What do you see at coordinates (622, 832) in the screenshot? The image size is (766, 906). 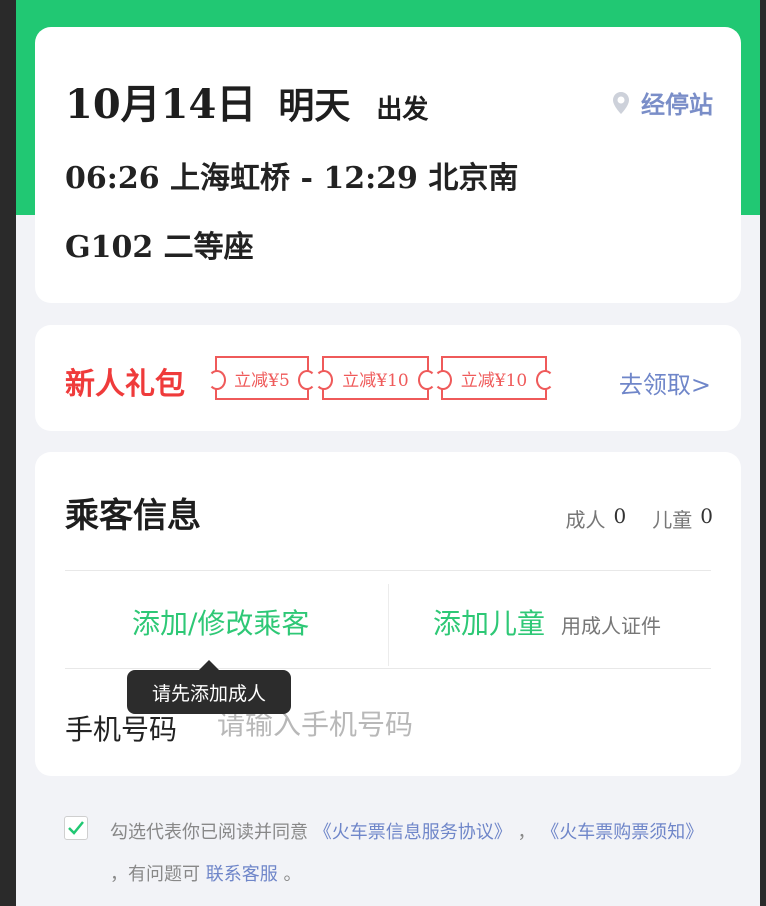 I see `purchase-notice-link: 《火车票购票须知》` at bounding box center [622, 832].